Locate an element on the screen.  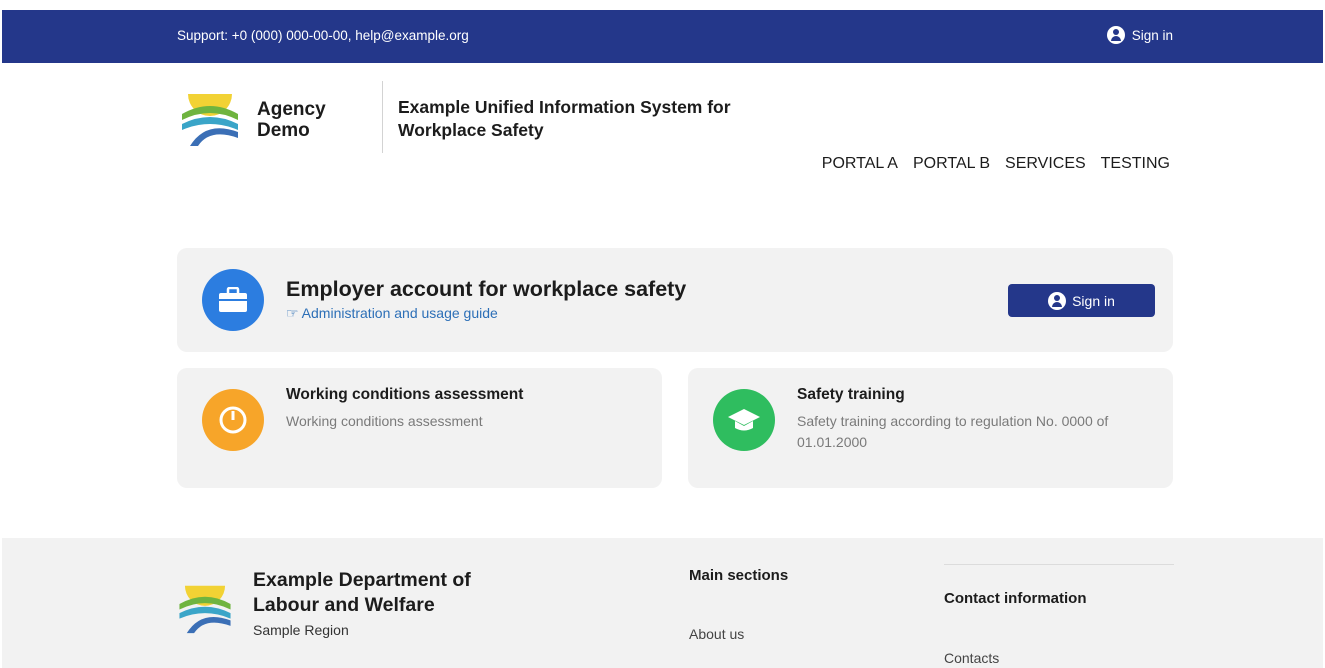
hero-login-button: Sign in is located at coordinates (1081, 300).